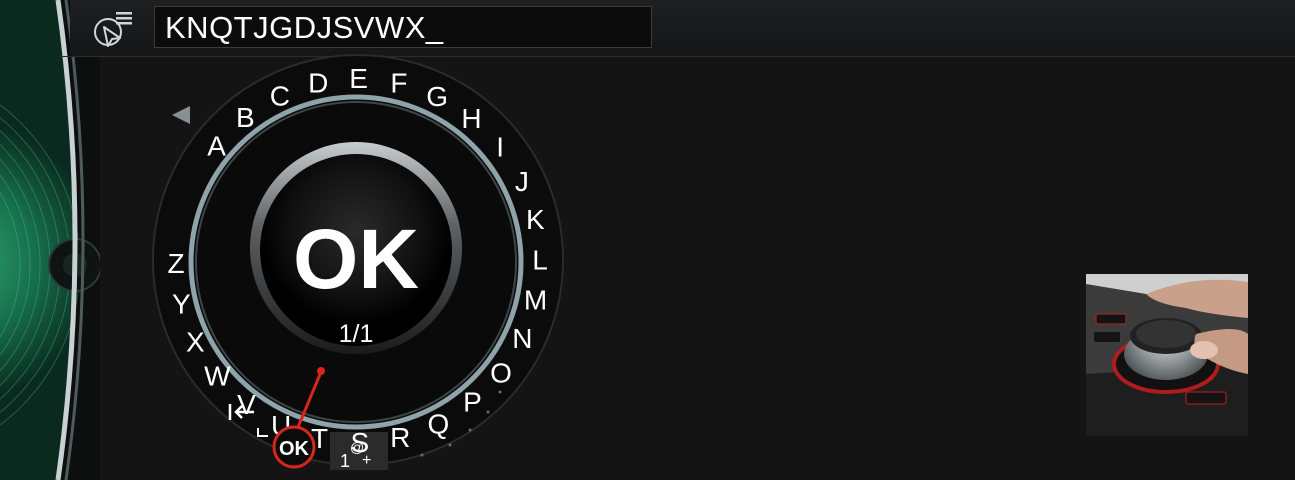 This screenshot has width=1295, height=480. I want to click on speller-letter-g: G, so click(437, 96).